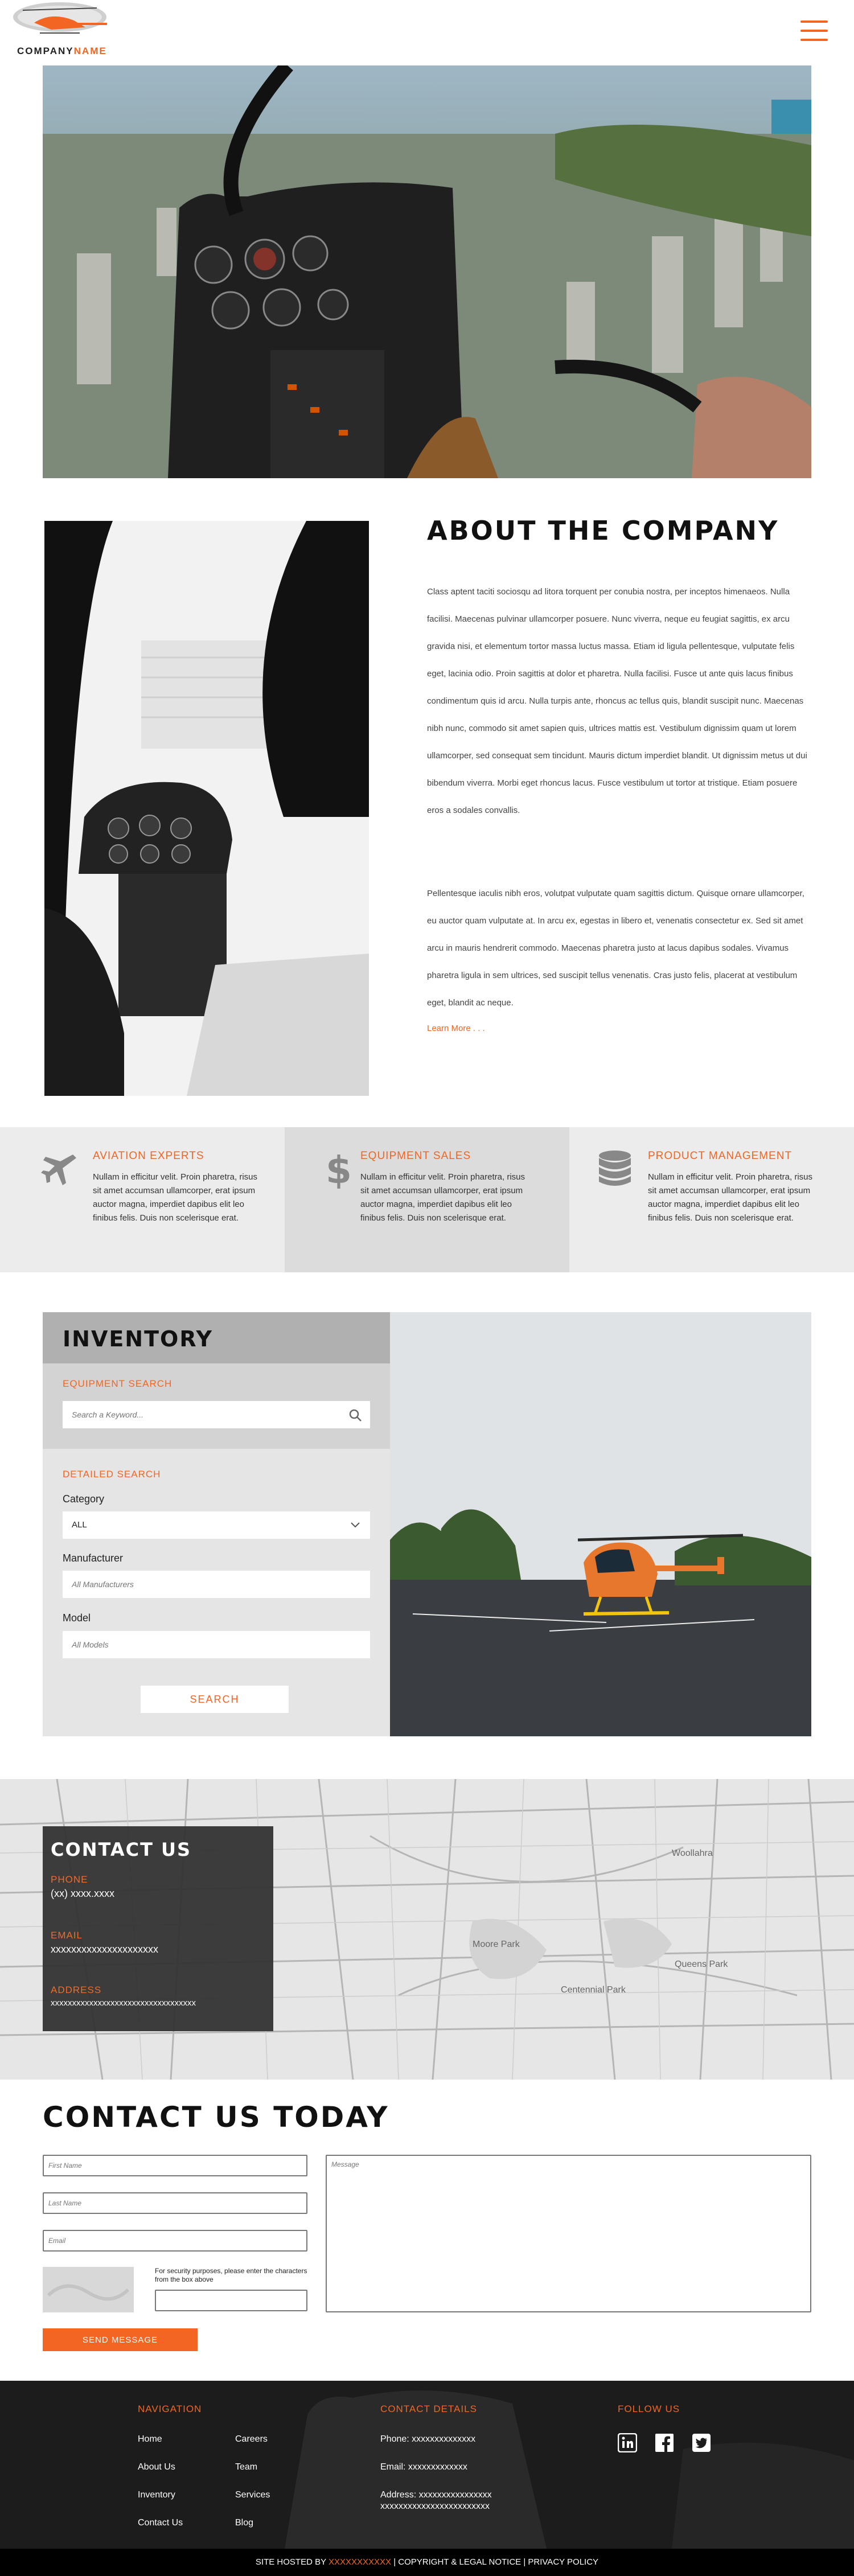  Describe the element at coordinates (156, 2495) in the screenshot. I see `footer-link-inventory: Inventory` at that location.